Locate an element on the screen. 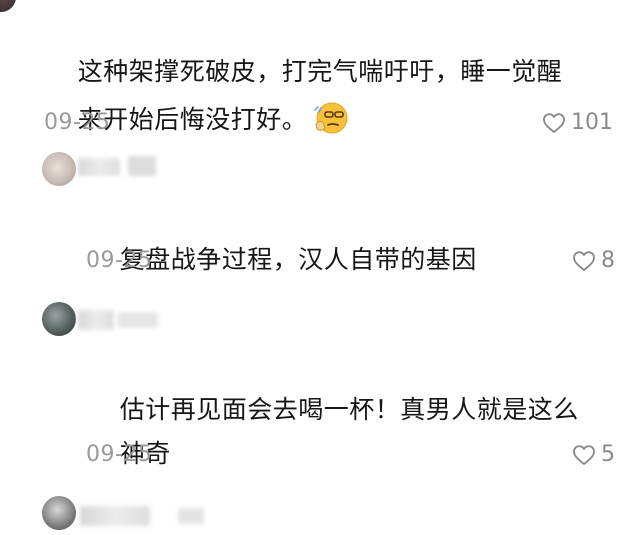 The image size is (640, 535). comment-date: 09-25 is located at coordinates (77, 122).